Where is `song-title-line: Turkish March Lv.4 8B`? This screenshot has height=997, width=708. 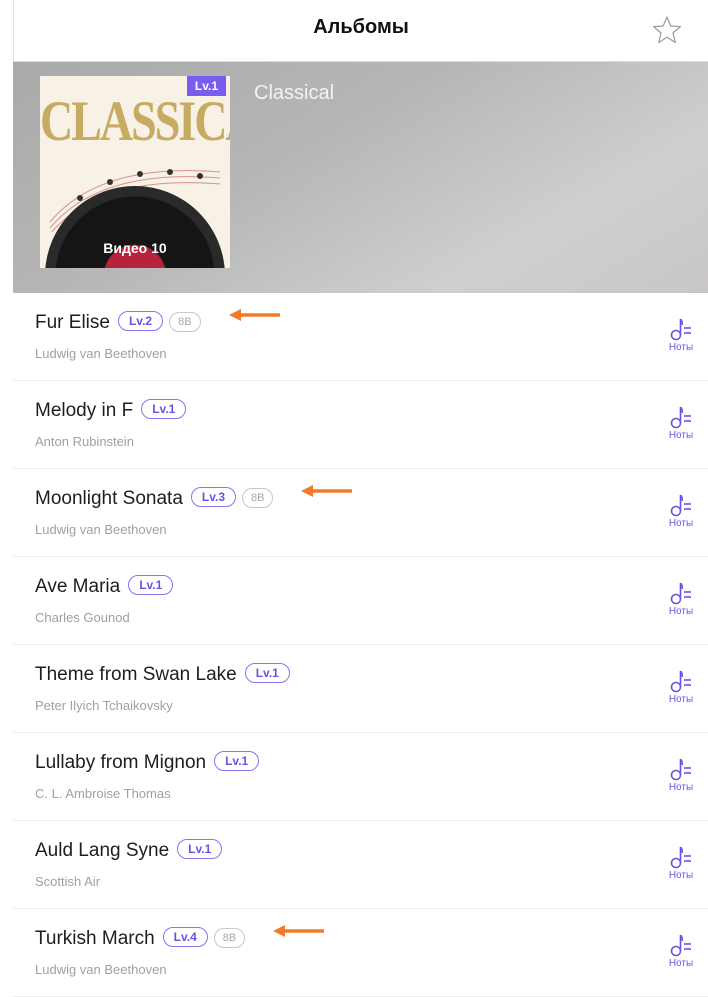
song-title-line: Turkish March Lv.4 8B is located at coordinates (140, 938).